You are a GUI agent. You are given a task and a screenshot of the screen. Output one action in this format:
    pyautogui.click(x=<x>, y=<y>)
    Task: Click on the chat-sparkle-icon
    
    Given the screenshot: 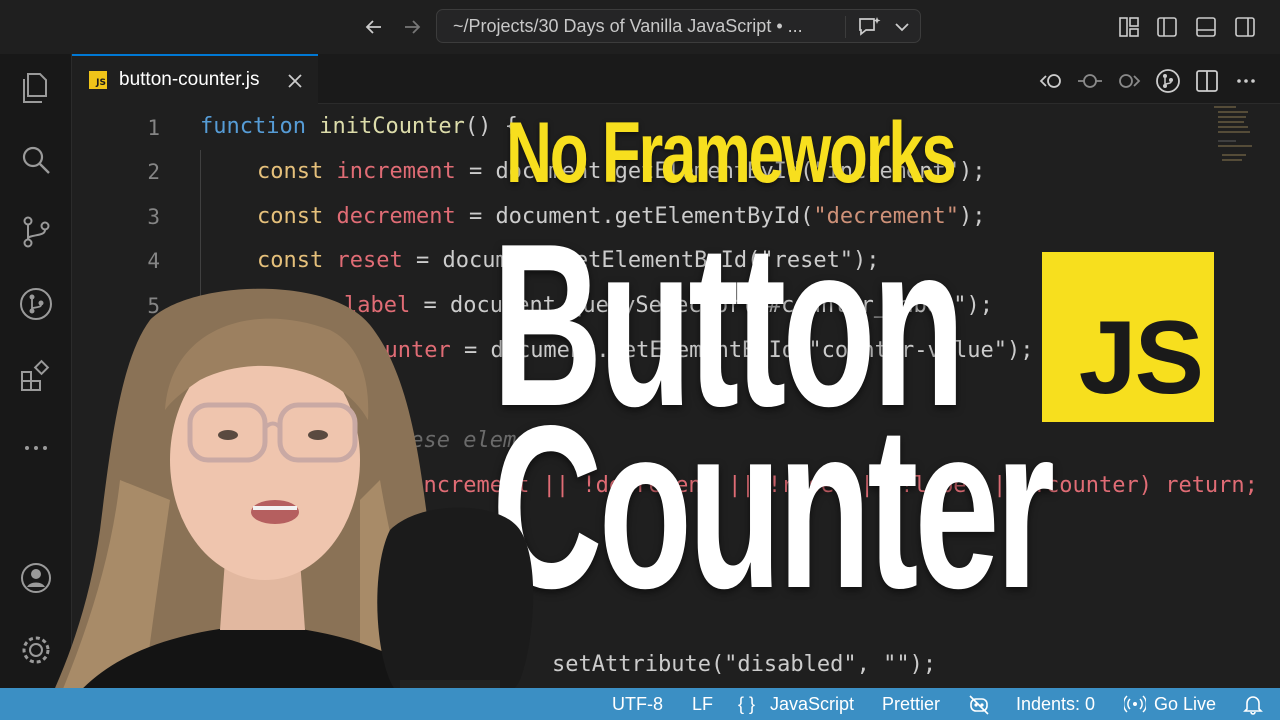 What is the action you would take?
    pyautogui.click(x=870, y=27)
    